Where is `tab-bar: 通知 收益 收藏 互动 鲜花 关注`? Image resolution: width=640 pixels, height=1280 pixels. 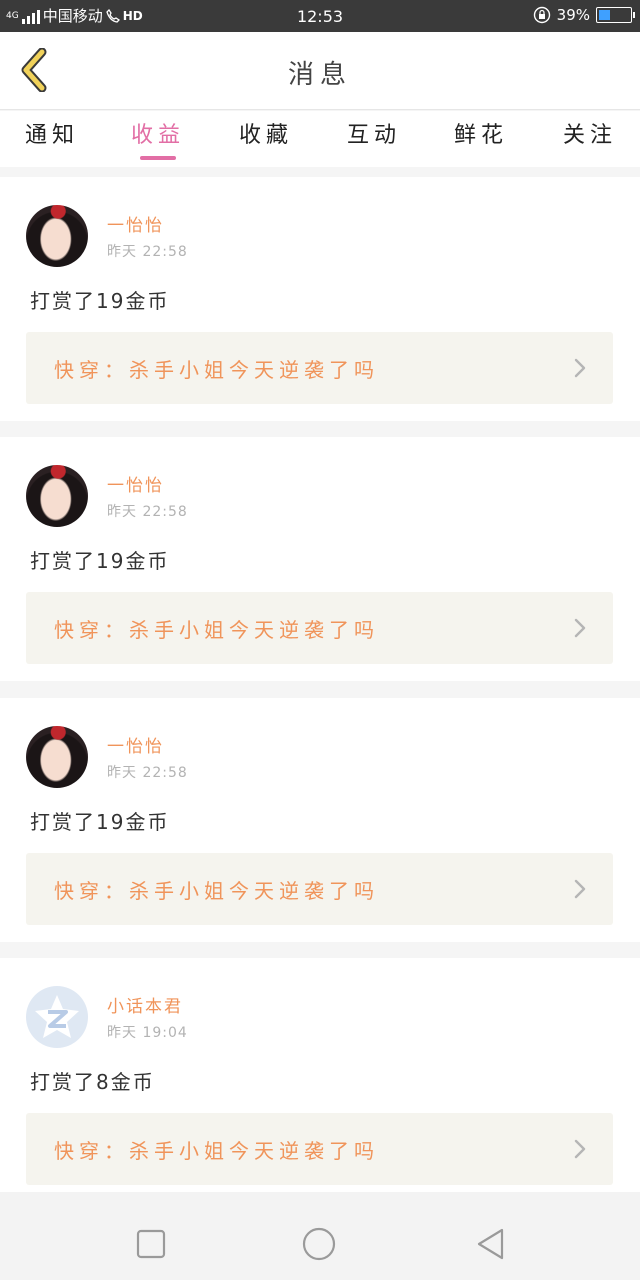 tab-bar: 通知 收益 收藏 互动 鲜花 关注 is located at coordinates (320, 139).